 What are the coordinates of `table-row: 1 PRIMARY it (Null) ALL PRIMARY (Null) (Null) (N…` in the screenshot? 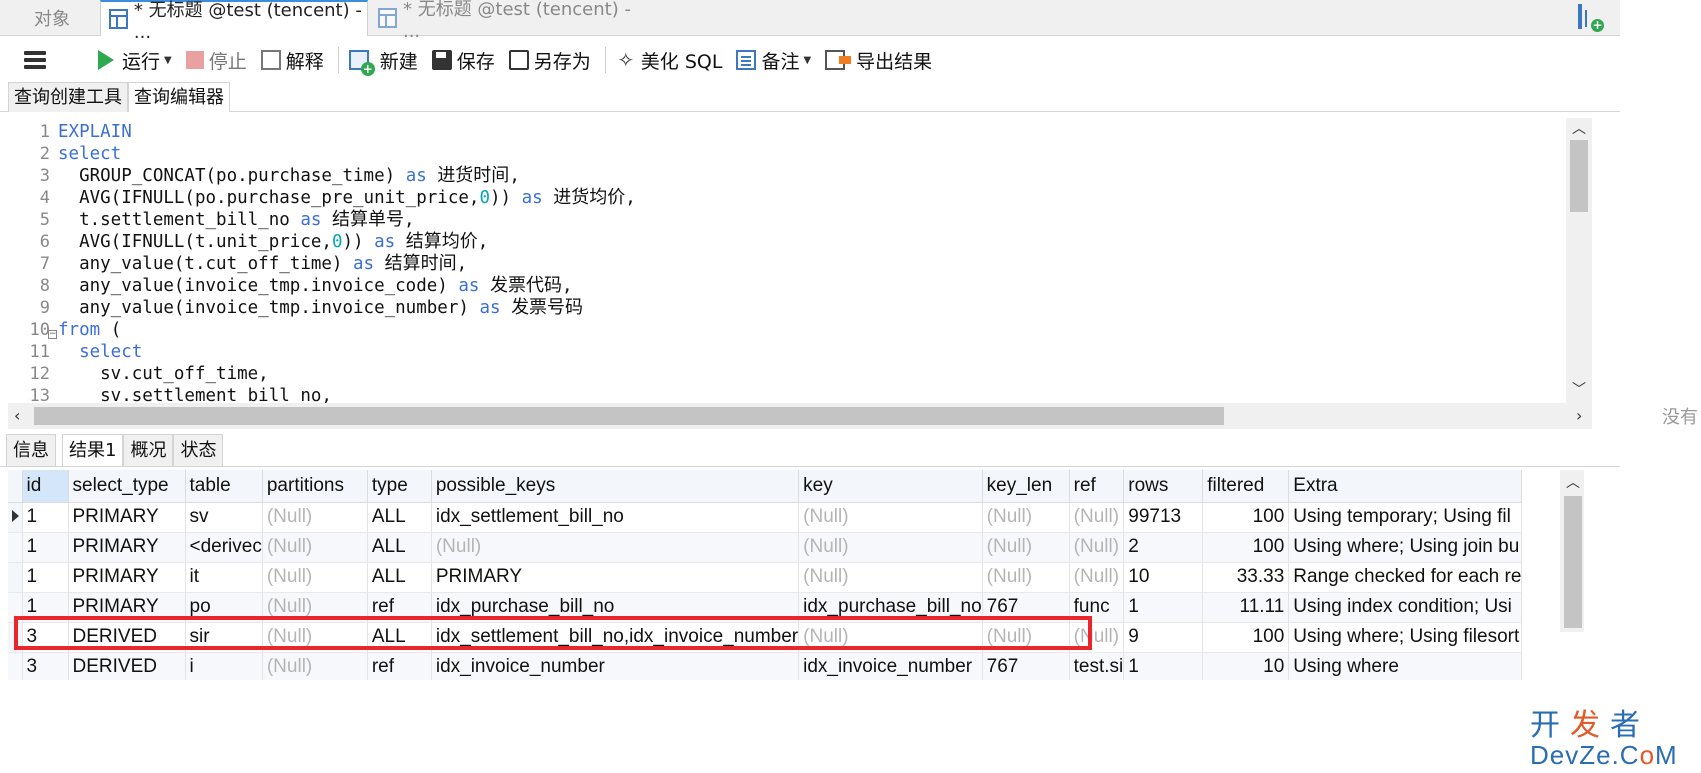 It's located at (765, 577).